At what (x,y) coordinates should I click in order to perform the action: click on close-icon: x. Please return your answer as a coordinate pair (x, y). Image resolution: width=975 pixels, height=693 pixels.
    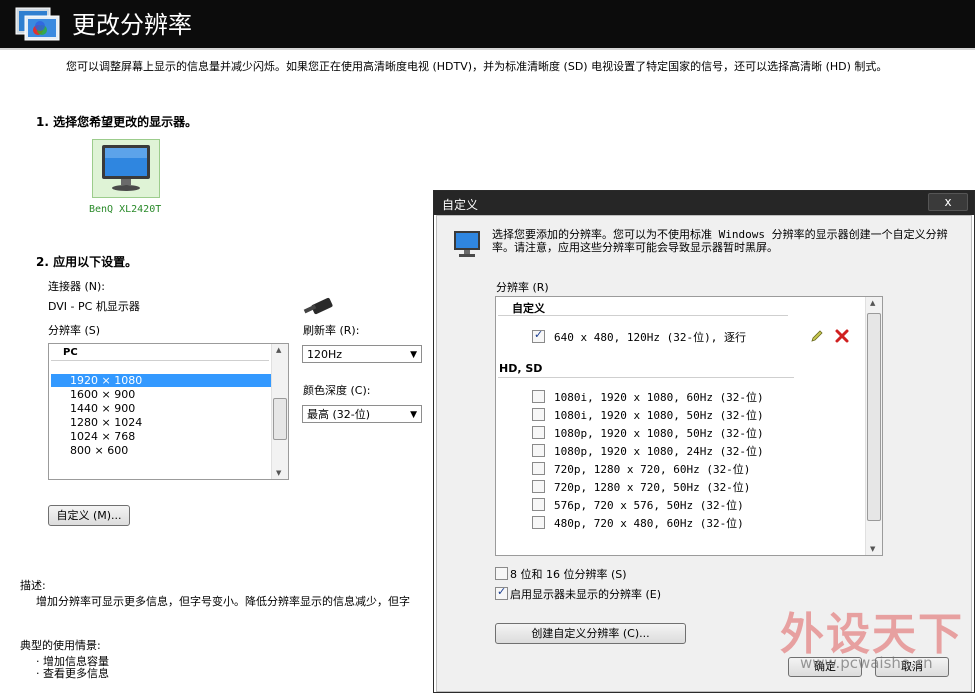
    Looking at the image, I should click on (948, 202).